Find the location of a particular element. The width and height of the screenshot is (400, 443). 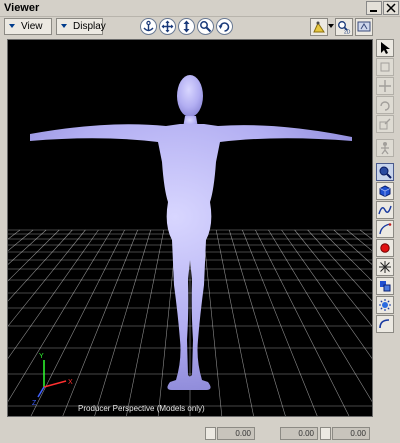

viewer-toolbar: View Display 2D is located at coordinates (200, 27).